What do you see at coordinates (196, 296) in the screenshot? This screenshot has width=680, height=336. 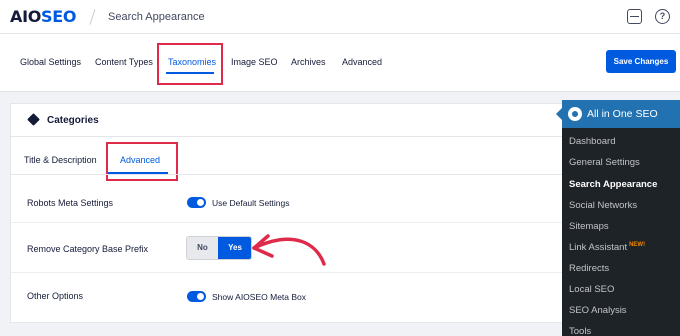 I see `show-meta-box-toggle` at bounding box center [196, 296].